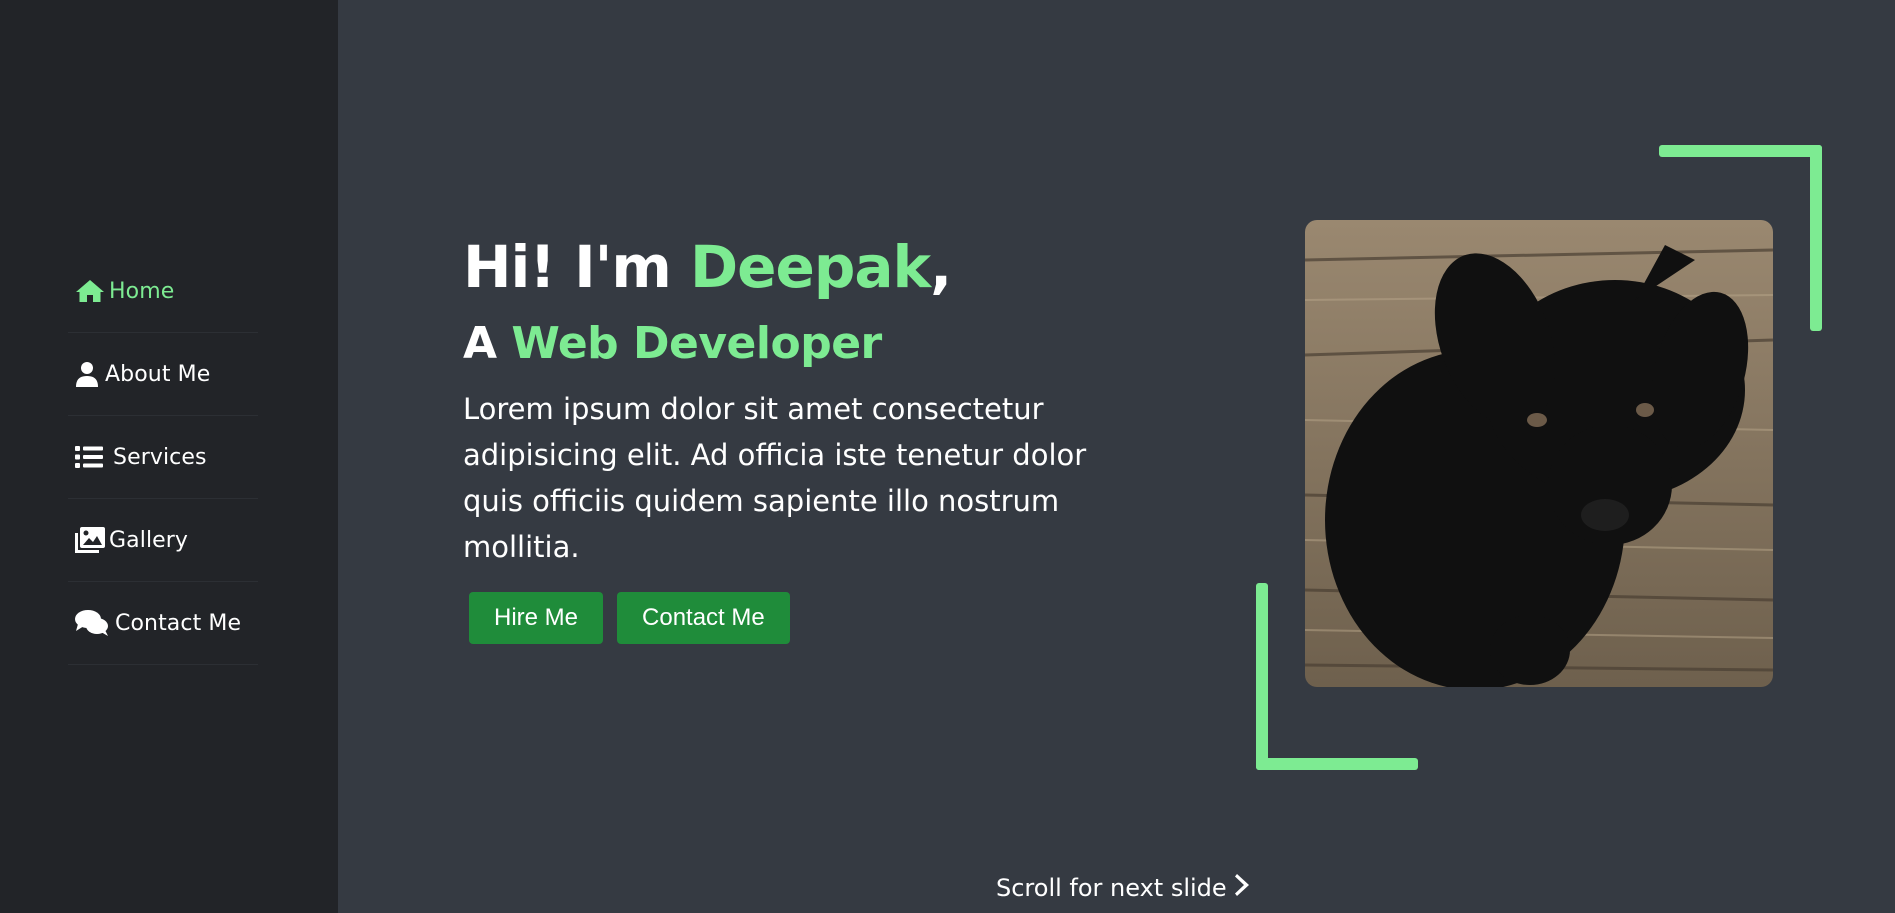 The height and width of the screenshot is (913, 1895). I want to click on sidebar-item-label: About Me, so click(158, 374).